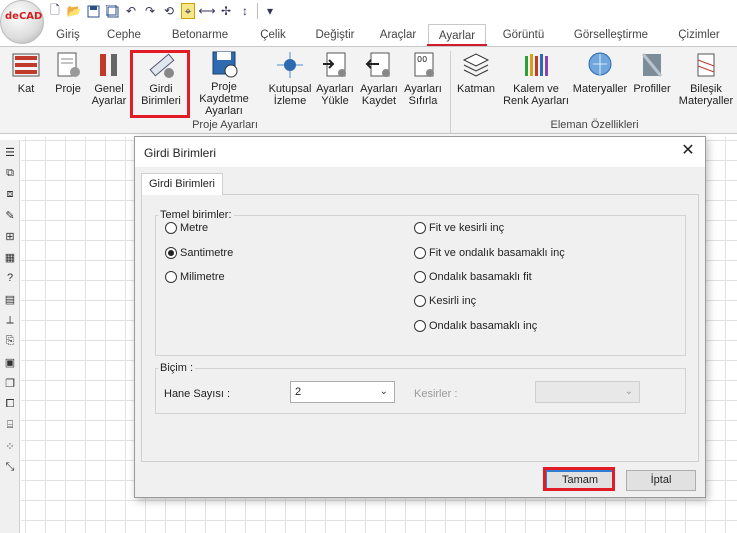 This screenshot has height=533, width=737. Describe the element at coordinates (335, 83) in the screenshot. I see `load-settings-button: Ayarları Yükle` at that location.